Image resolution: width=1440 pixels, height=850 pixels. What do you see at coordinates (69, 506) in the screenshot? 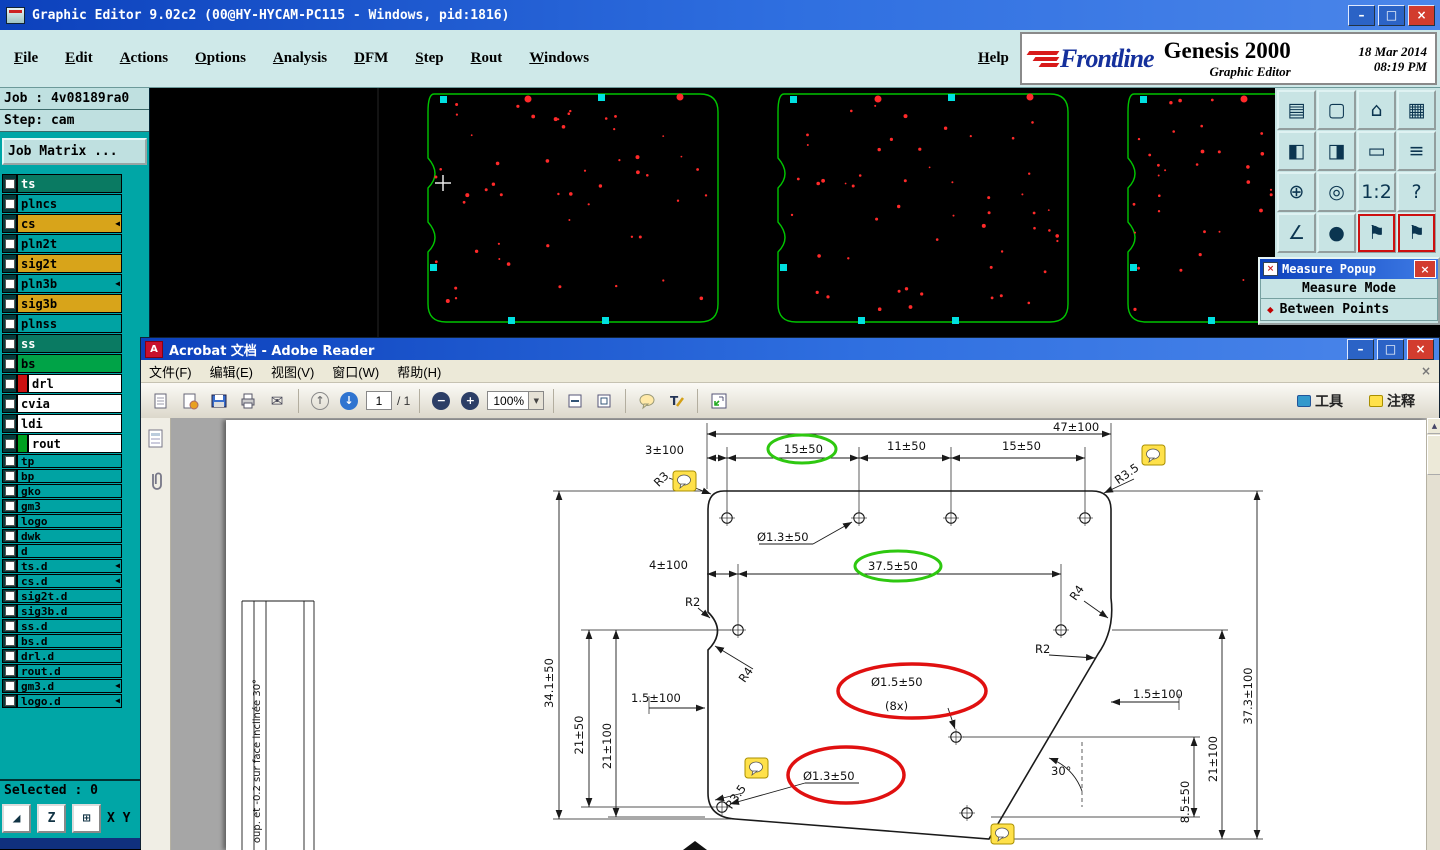
I see `layer-name: gm3 ◀` at bounding box center [69, 506].